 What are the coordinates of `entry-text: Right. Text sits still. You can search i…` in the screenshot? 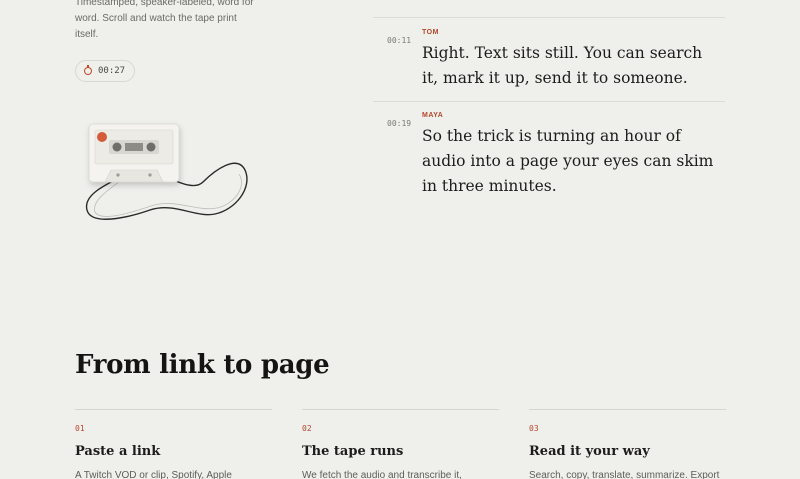 It's located at (562, 65).